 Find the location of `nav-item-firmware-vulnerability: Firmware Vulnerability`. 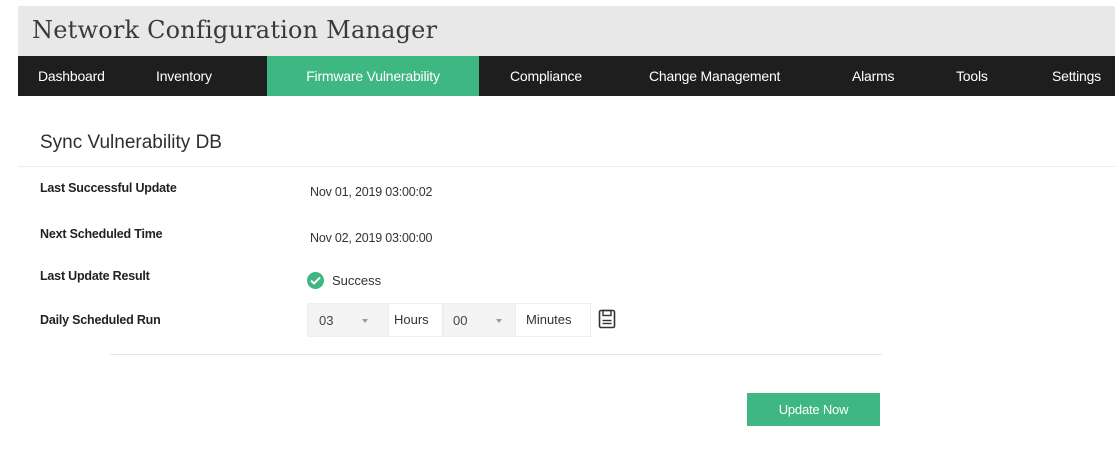

nav-item-firmware-vulnerability: Firmware Vulnerability is located at coordinates (373, 76).